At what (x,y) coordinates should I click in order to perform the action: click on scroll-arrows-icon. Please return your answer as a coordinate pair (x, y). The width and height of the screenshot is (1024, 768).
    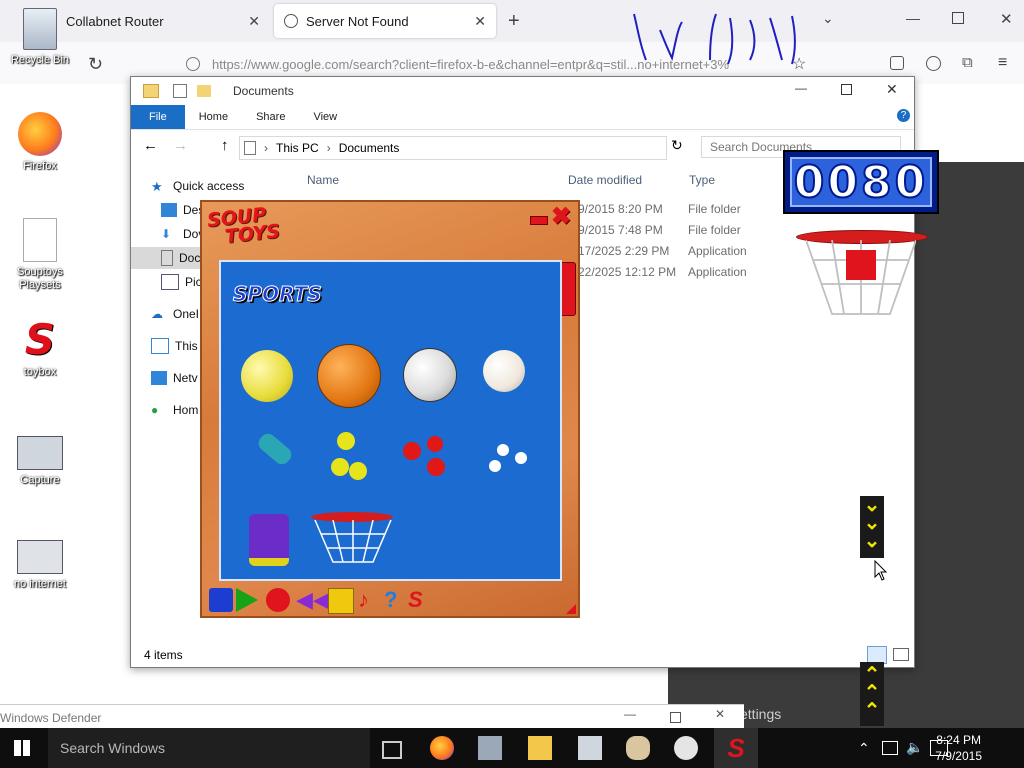
    Looking at the image, I should click on (568, 289).